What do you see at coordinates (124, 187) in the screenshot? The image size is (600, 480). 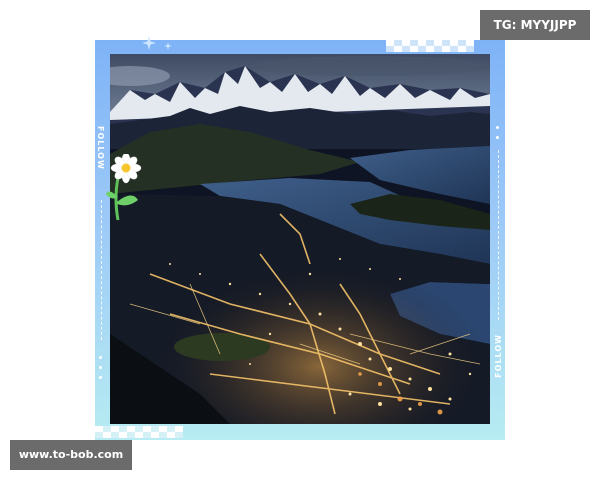 I see `daisy-flower-icon` at bounding box center [124, 187].